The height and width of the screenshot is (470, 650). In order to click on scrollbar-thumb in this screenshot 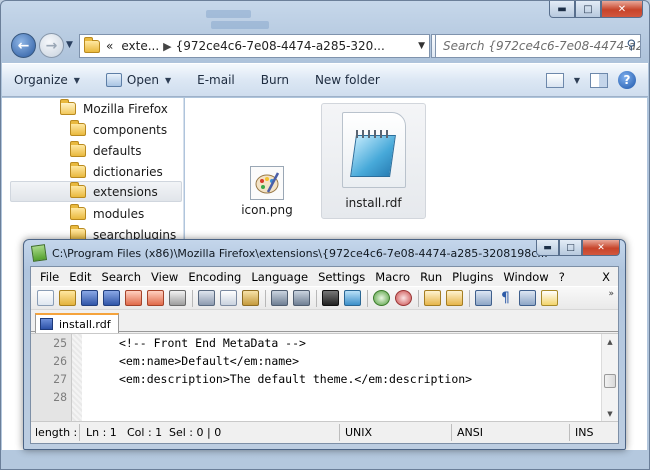, I will do `click(610, 381)`.